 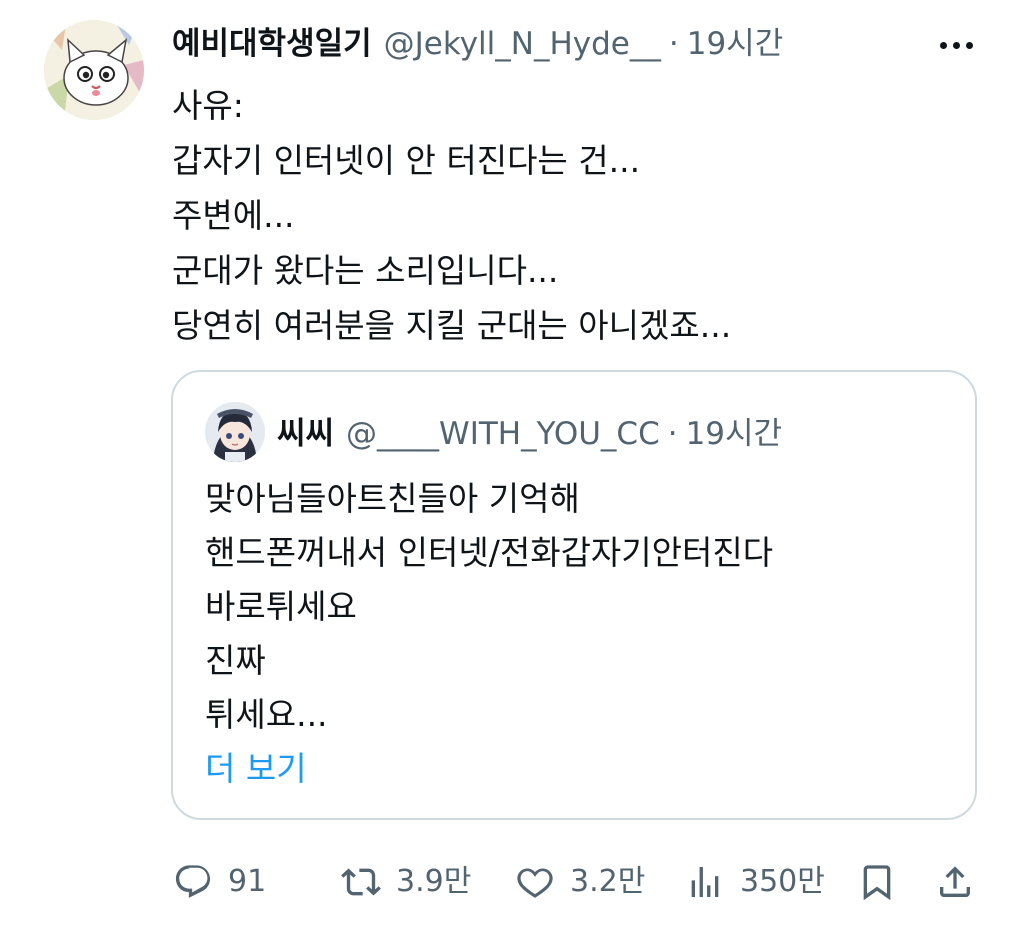 What do you see at coordinates (392, 498) in the screenshot?
I see `quoted-text-line: 맞아님들아트친들아 기억해` at bounding box center [392, 498].